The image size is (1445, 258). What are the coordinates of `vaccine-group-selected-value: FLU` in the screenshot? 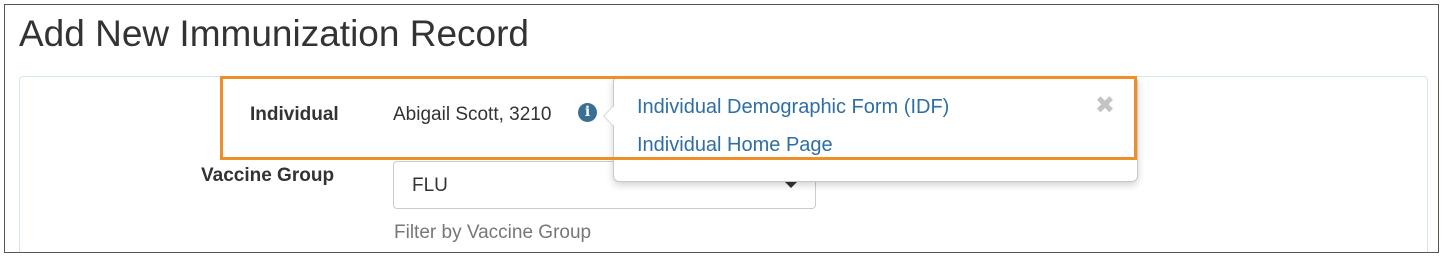 It's located at (430, 185).